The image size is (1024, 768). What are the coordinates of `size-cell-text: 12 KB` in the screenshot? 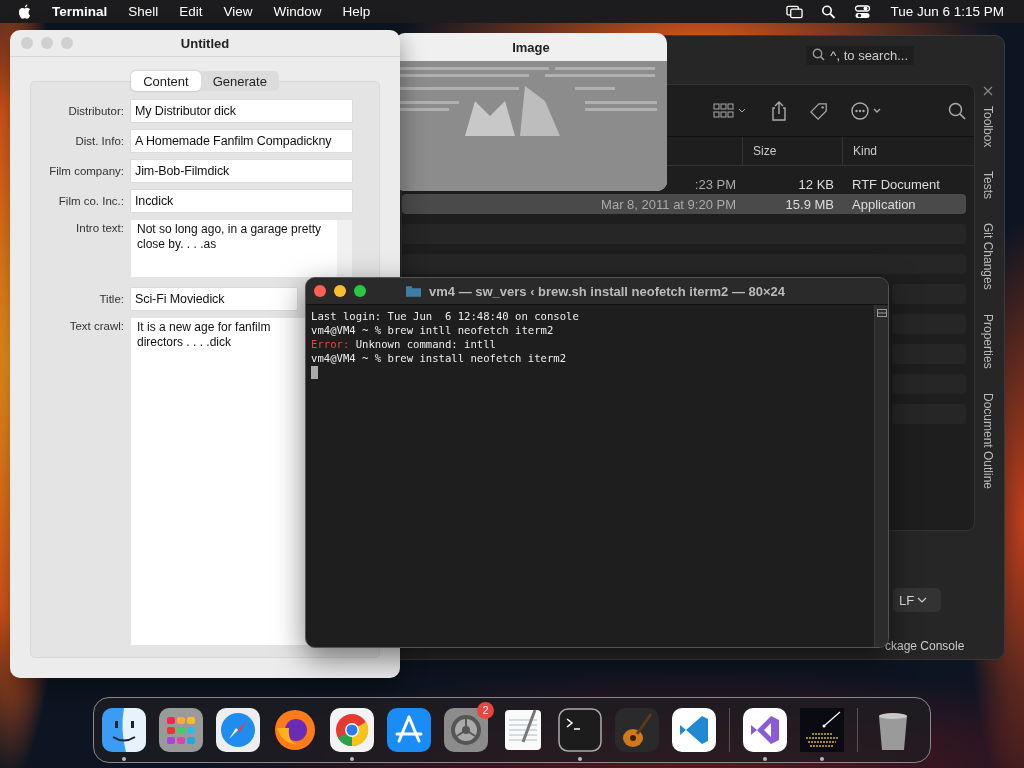 It's located at (816, 184).